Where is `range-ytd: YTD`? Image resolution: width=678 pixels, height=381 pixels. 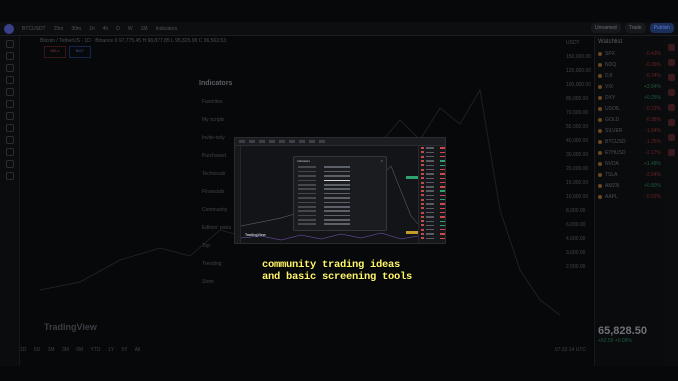
range-ytd: YTD is located at coordinates (96, 350).